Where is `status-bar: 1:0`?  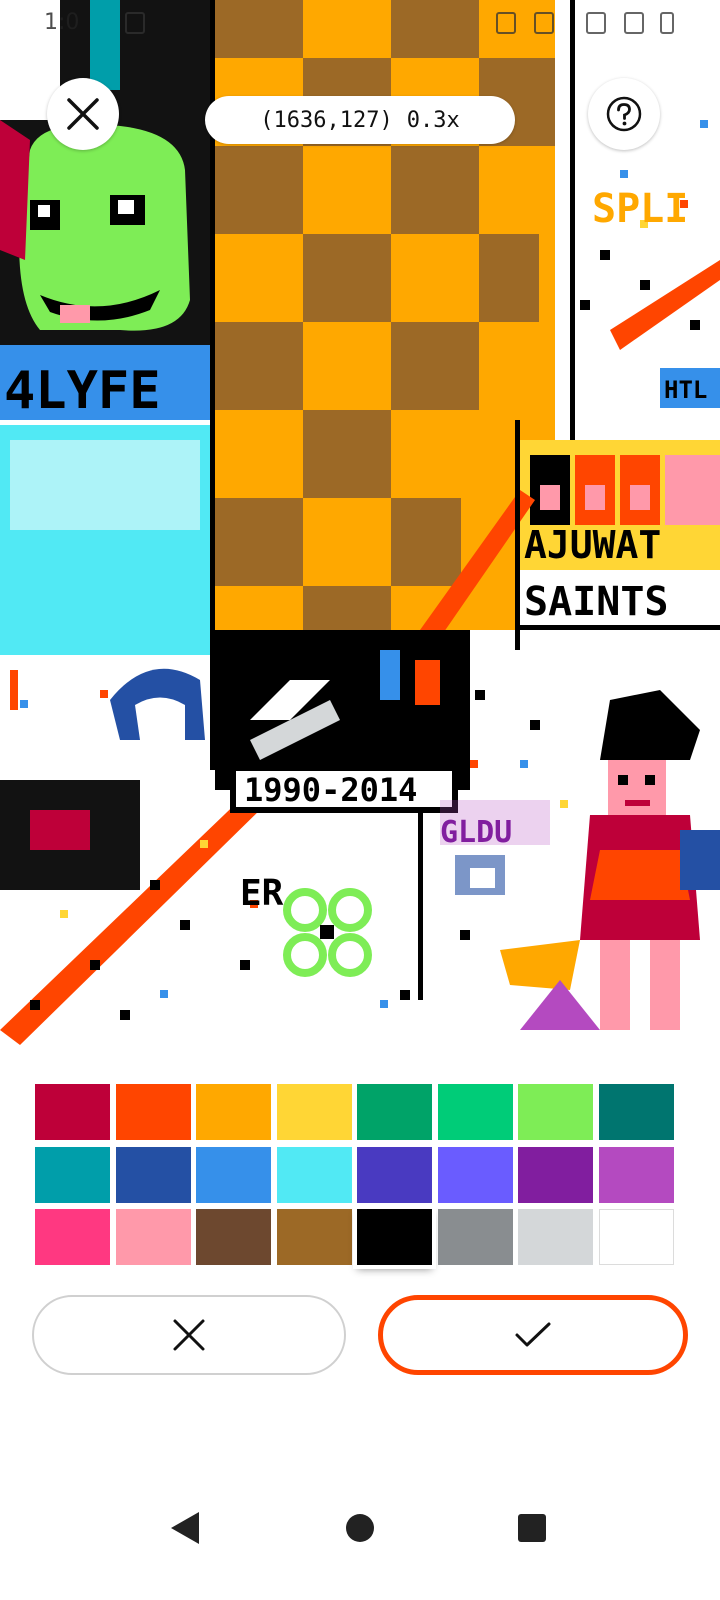 status-bar: 1:0 is located at coordinates (360, 24).